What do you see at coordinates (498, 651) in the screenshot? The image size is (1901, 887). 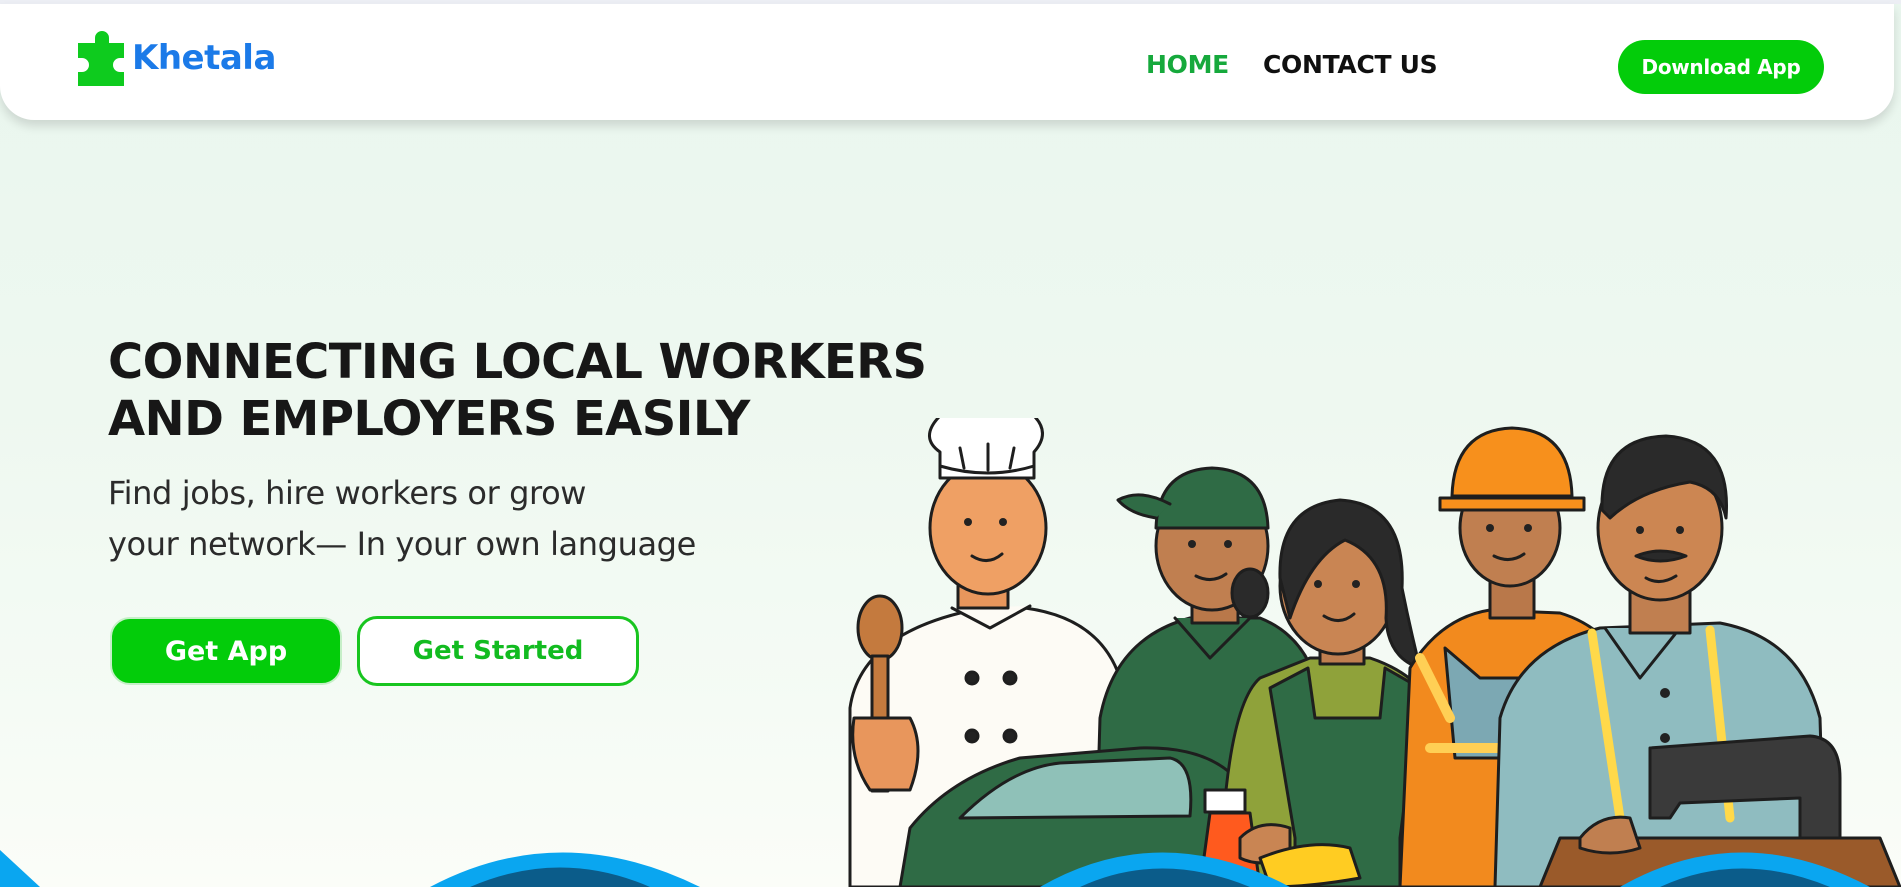 I see `get-started-button: Get Started` at bounding box center [498, 651].